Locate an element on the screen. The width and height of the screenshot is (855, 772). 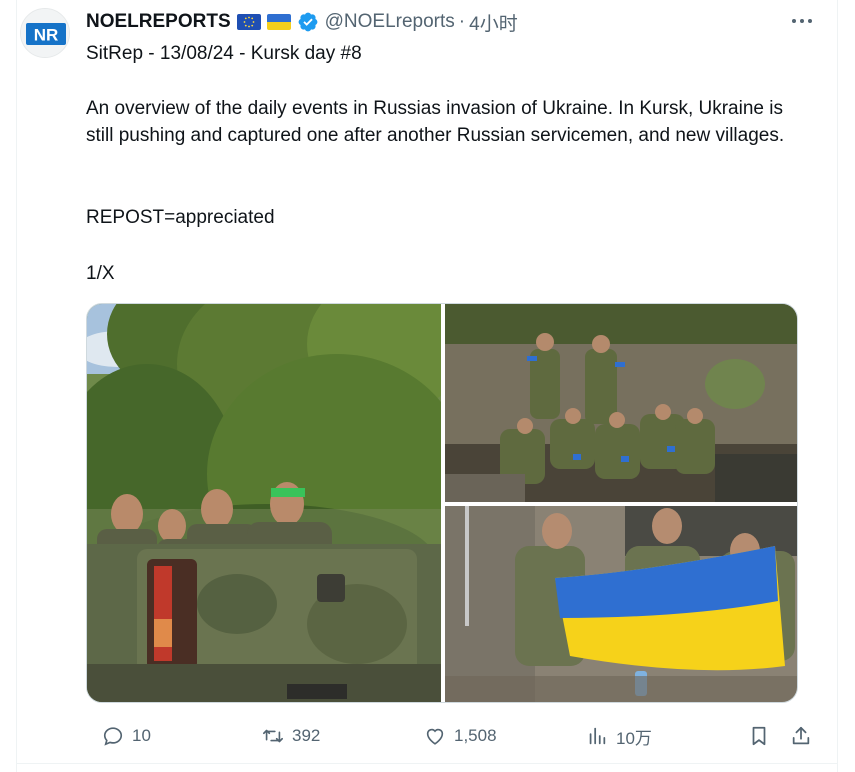
post-repost-line: REPOST=appreciated is located at coordinates (180, 217).